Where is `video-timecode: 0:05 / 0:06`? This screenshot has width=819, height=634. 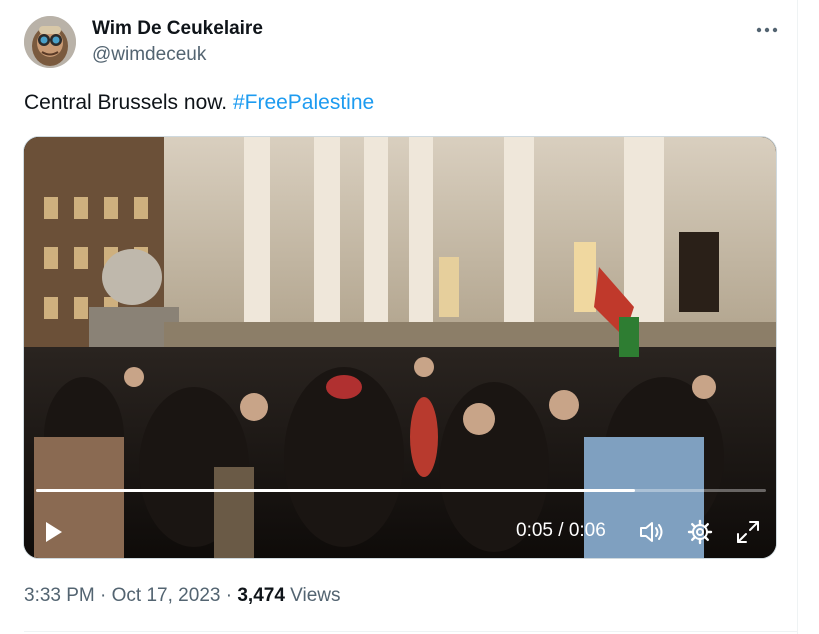 video-timecode: 0:05 / 0:06 is located at coordinates (561, 531).